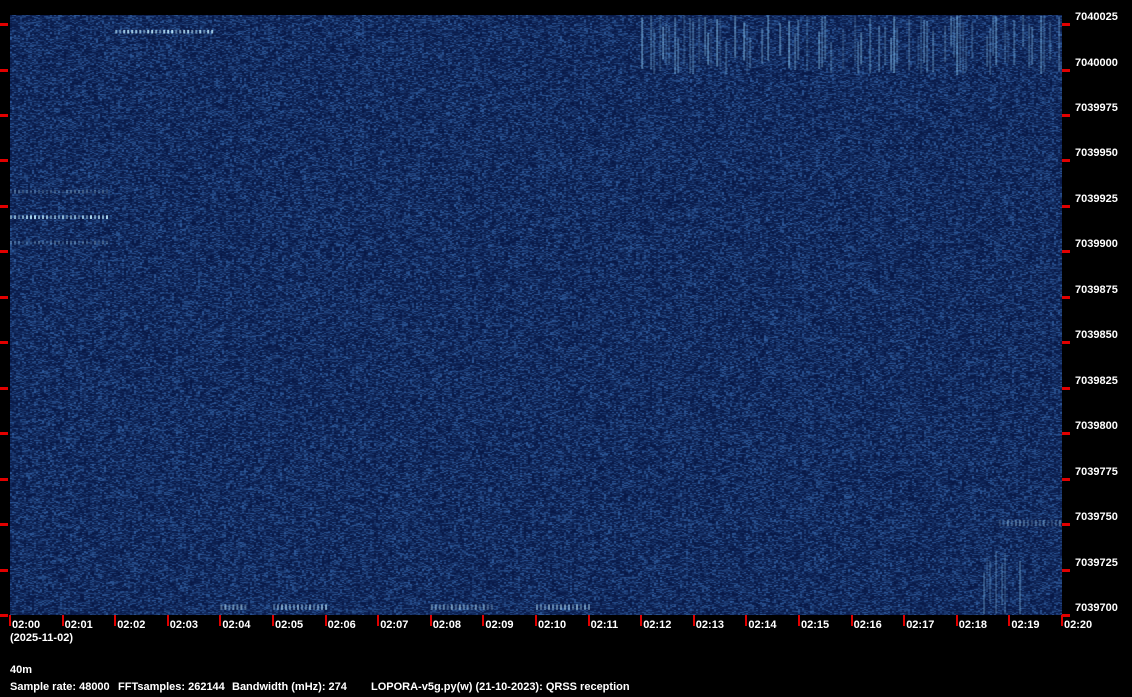  Describe the element at coordinates (1078, 625) in the screenshot. I see `x-tick-label: 02:20` at that location.